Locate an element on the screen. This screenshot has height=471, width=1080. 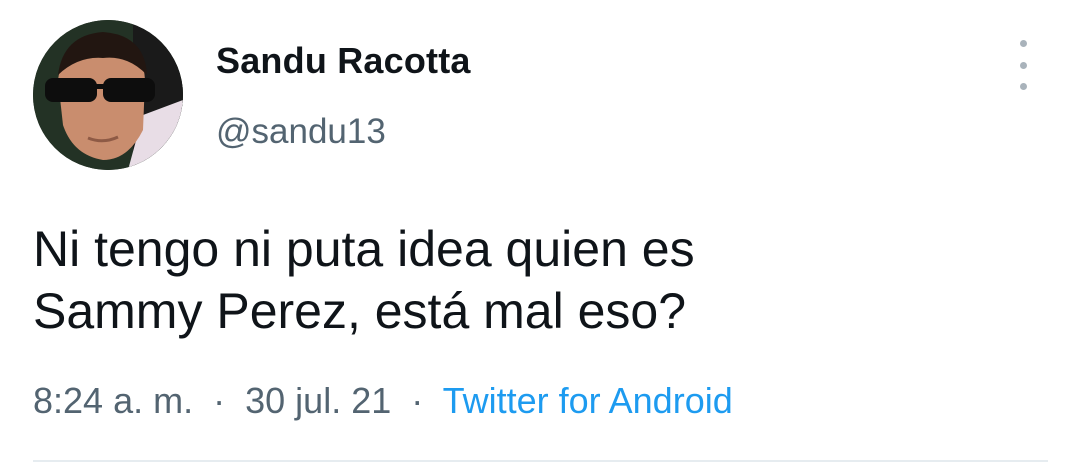
tweet-date: 30 jul. 21 is located at coordinates (318, 400).